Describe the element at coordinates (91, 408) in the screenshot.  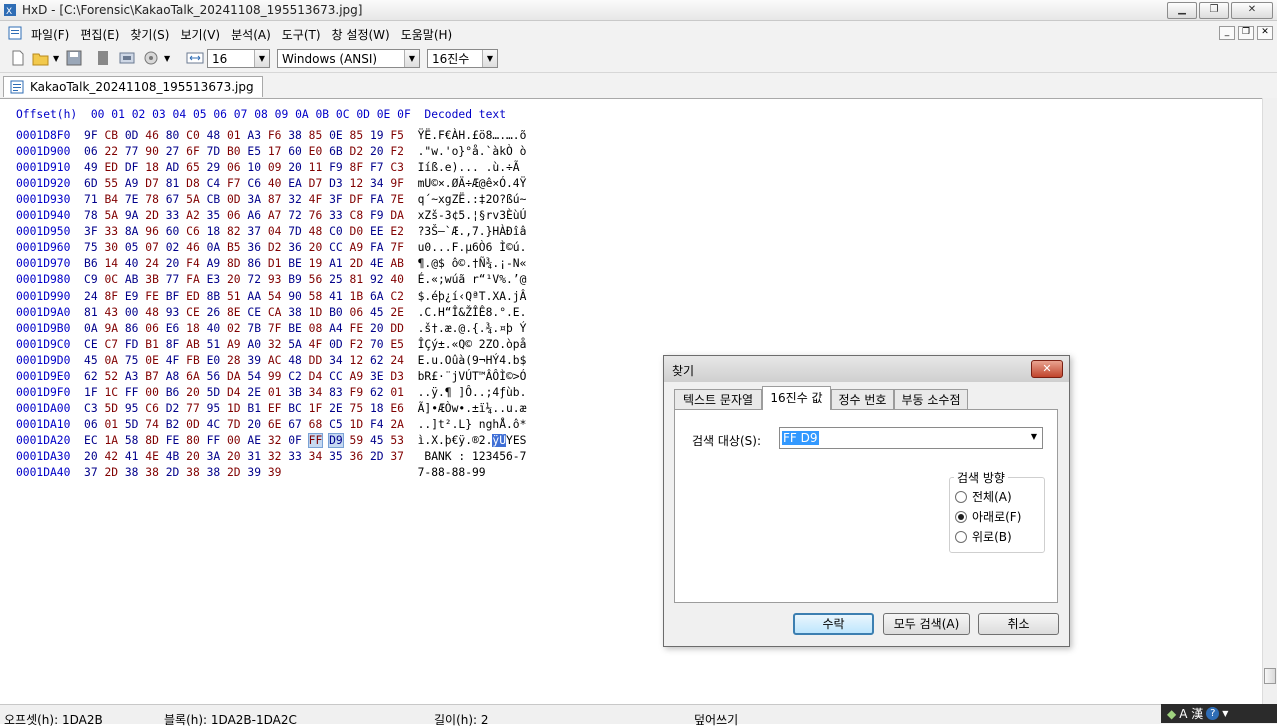
I see `hex-byte: C3` at that location.